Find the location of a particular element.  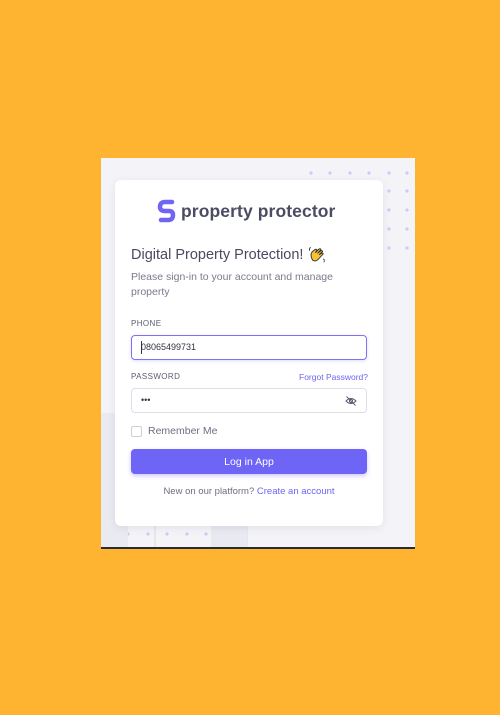

brand-name: property protector is located at coordinates (258, 210).